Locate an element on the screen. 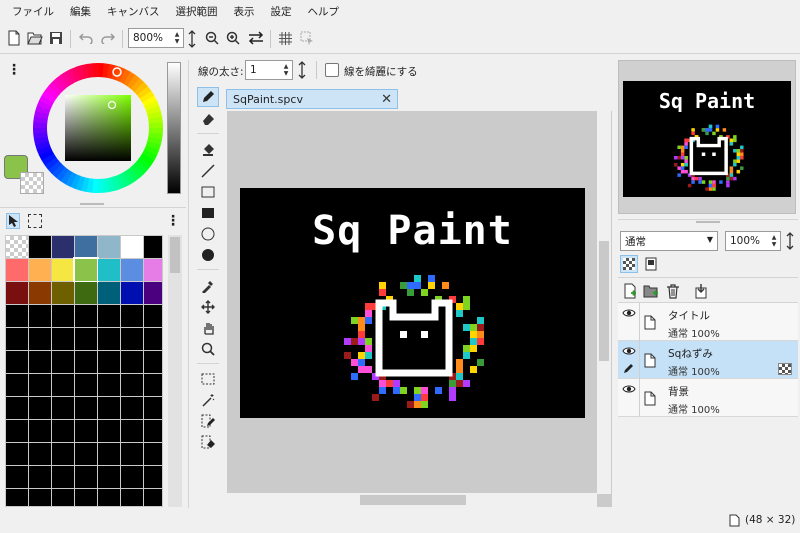 The width and height of the screenshot is (800, 533). smooth-line-checkbox is located at coordinates (332, 70).